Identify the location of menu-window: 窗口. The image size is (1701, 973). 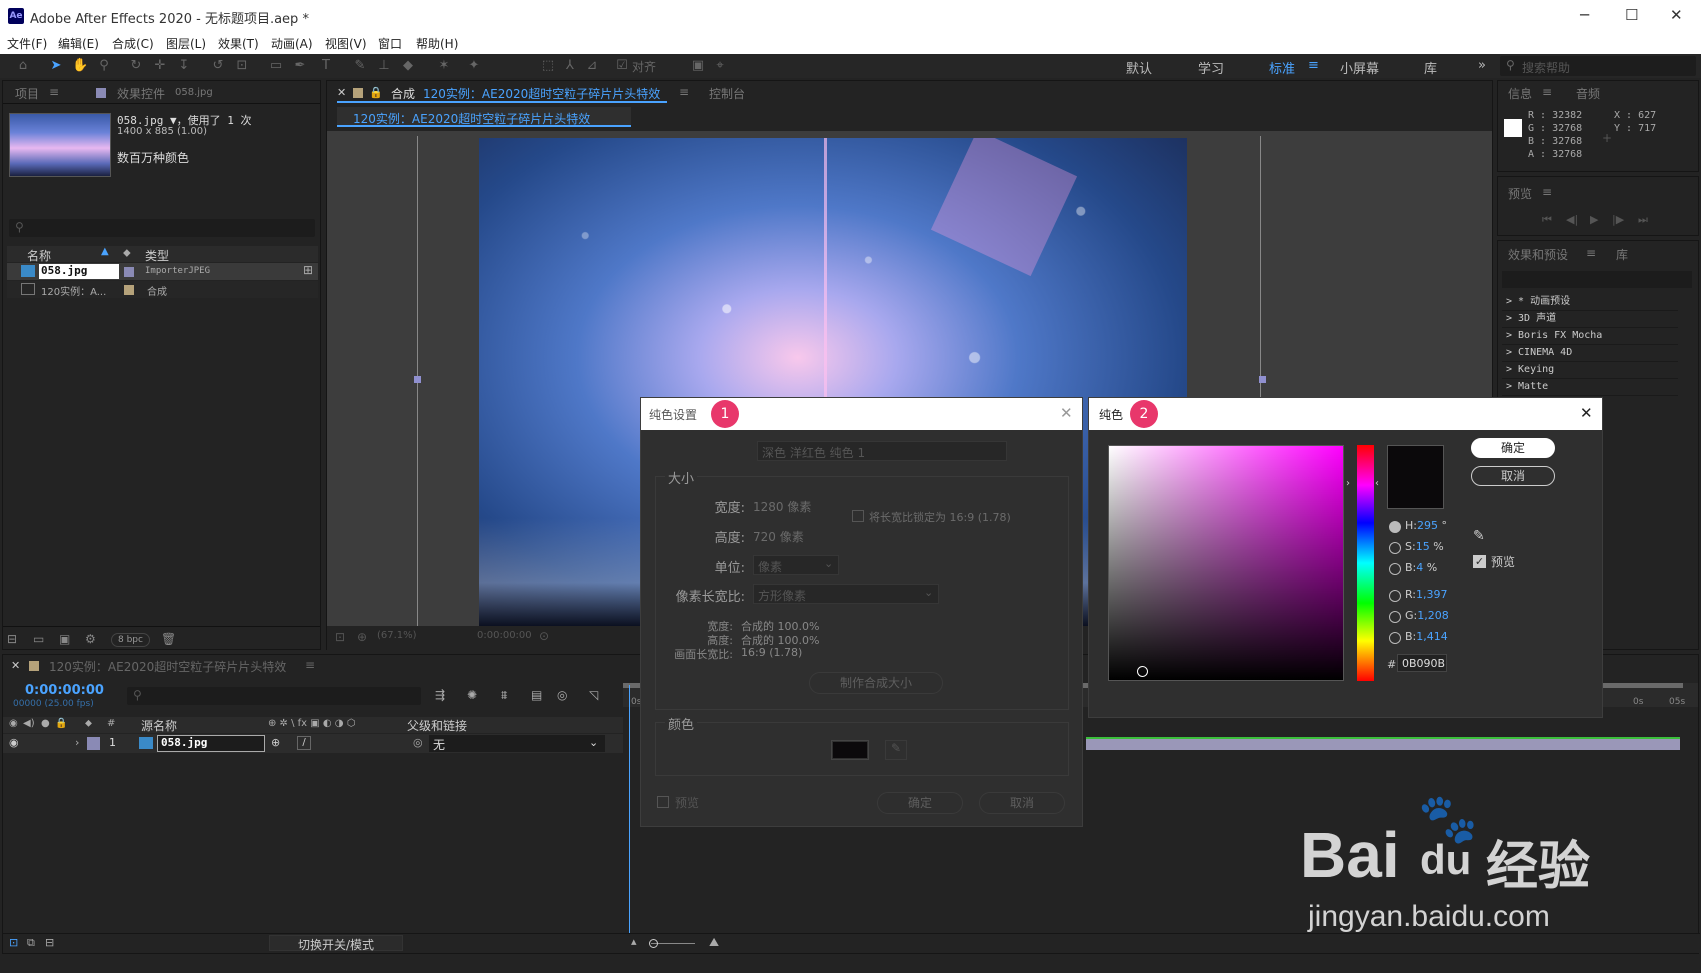
(390, 43).